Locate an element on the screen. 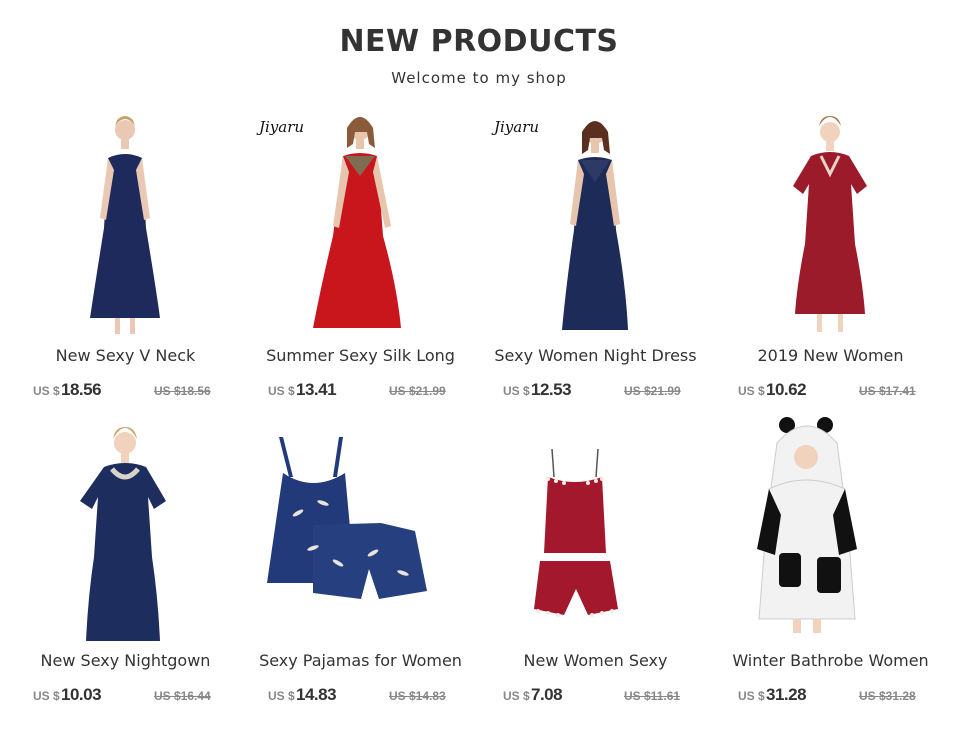  sale-price: 31.28 is located at coordinates (786, 694).